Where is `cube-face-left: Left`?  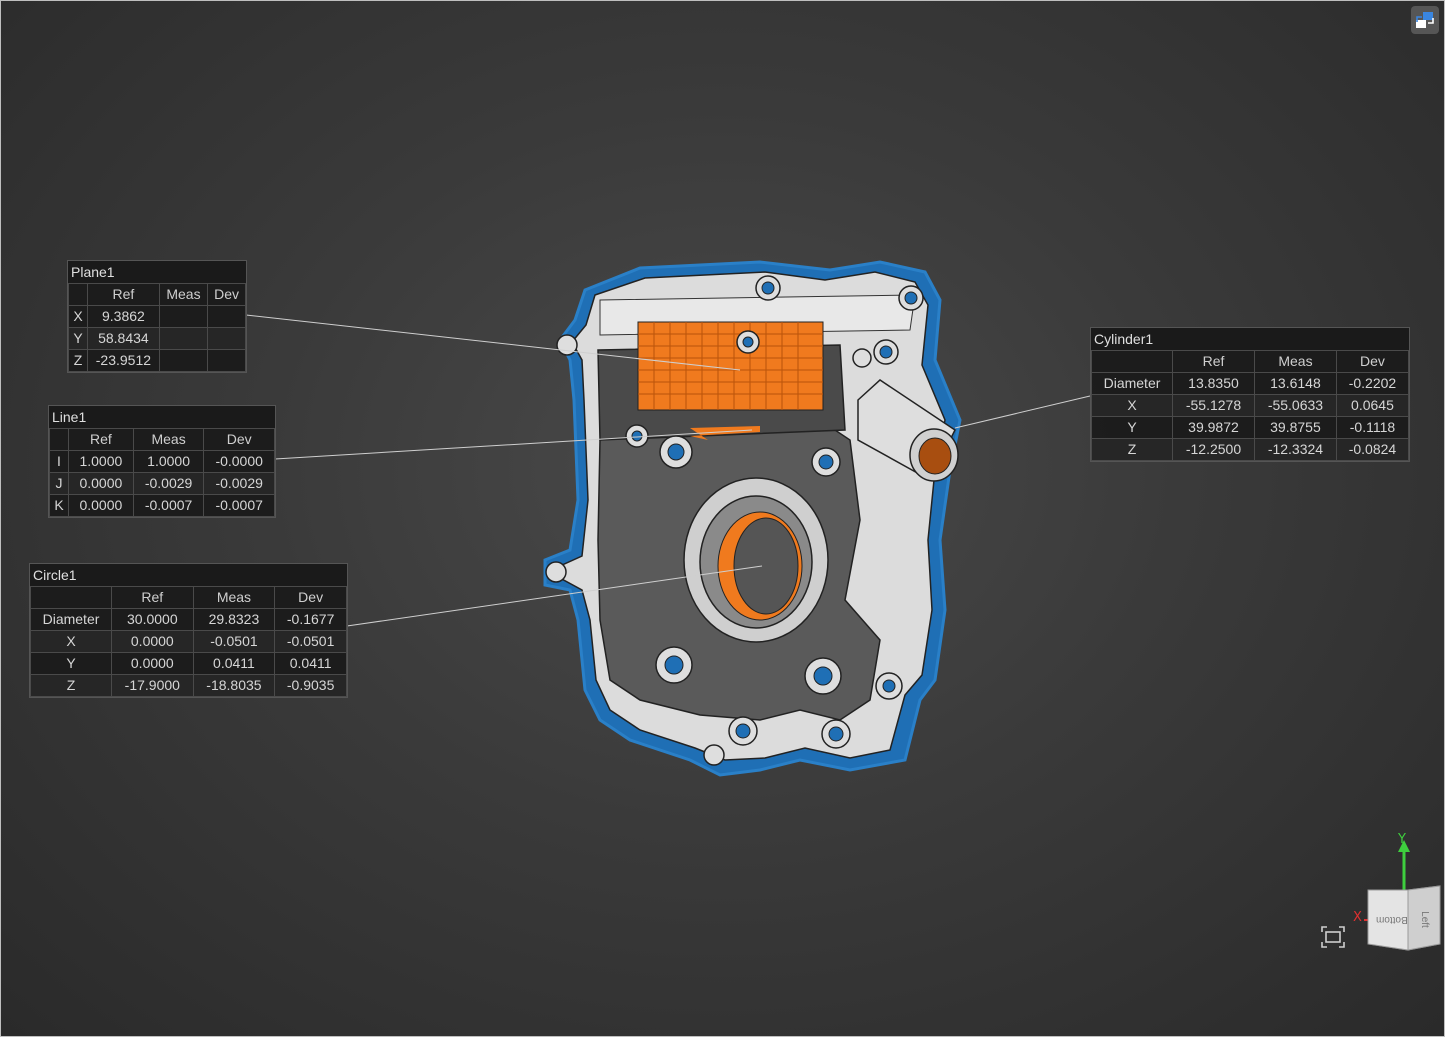 cube-face-left: Left is located at coordinates (1424, 919).